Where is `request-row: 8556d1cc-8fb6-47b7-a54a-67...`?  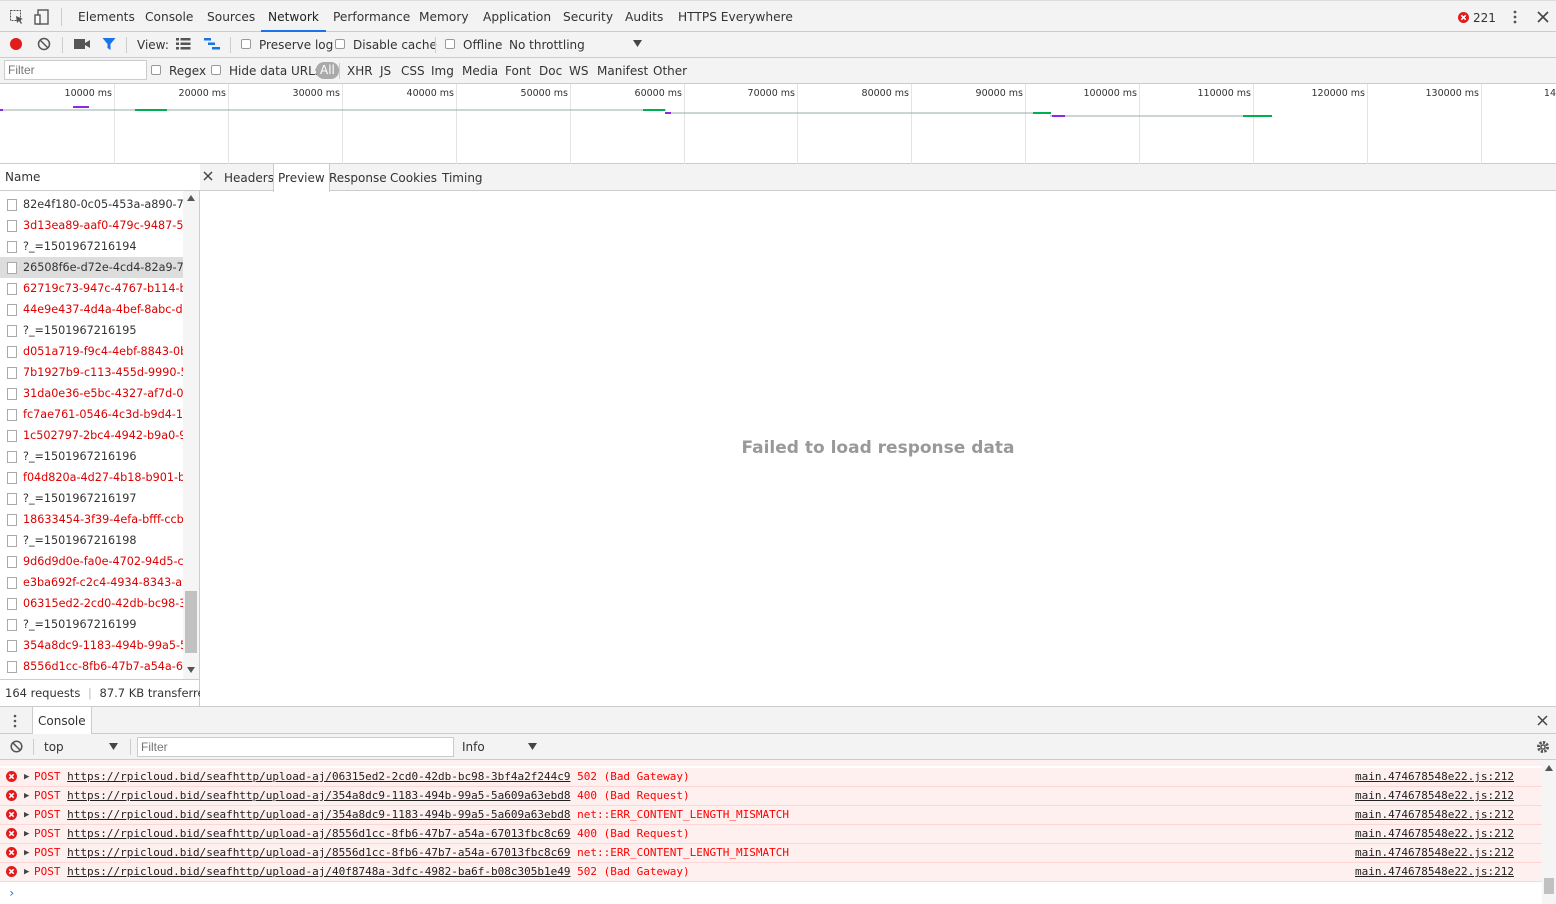 request-row: 8556d1cc-8fb6-47b7-a54a-67... is located at coordinates (91, 666).